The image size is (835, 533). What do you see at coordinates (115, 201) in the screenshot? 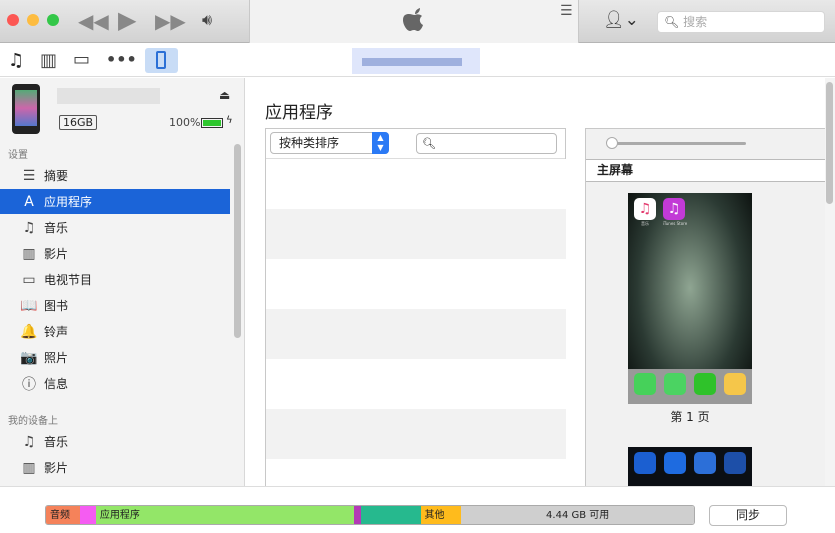
I see `sidebar-item: A 应用程序` at bounding box center [115, 201].